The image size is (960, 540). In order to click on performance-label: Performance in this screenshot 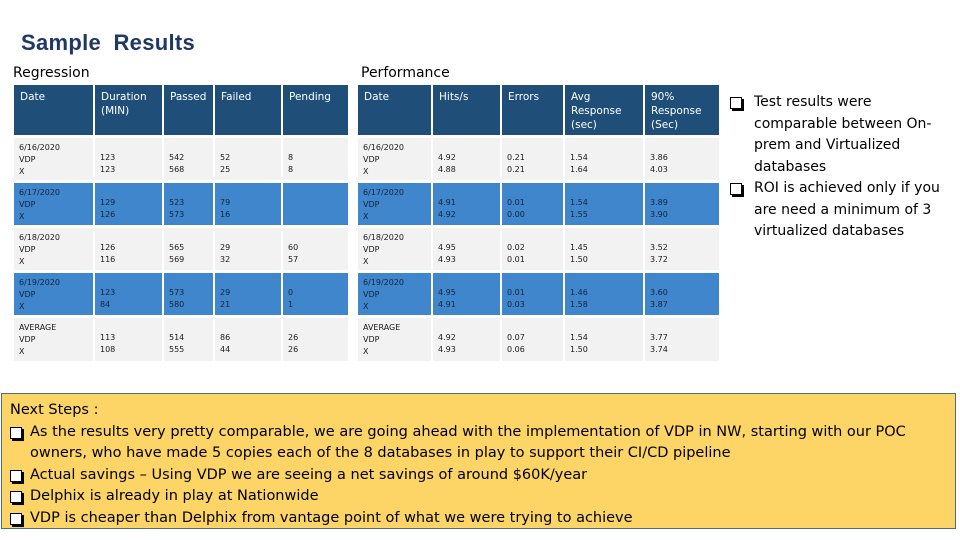, I will do `click(405, 73)`.